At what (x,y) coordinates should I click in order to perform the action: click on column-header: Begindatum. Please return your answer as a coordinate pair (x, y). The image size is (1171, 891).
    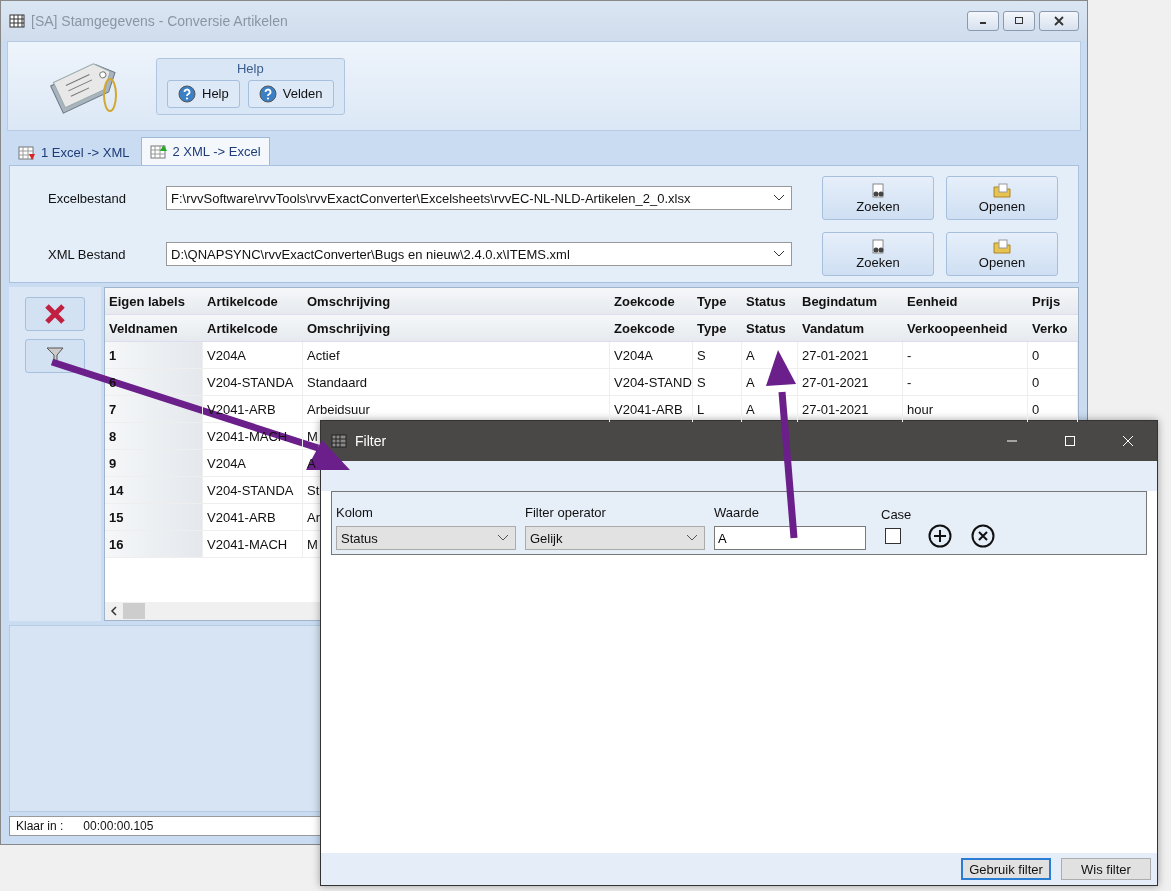
    Looking at the image, I should click on (840, 301).